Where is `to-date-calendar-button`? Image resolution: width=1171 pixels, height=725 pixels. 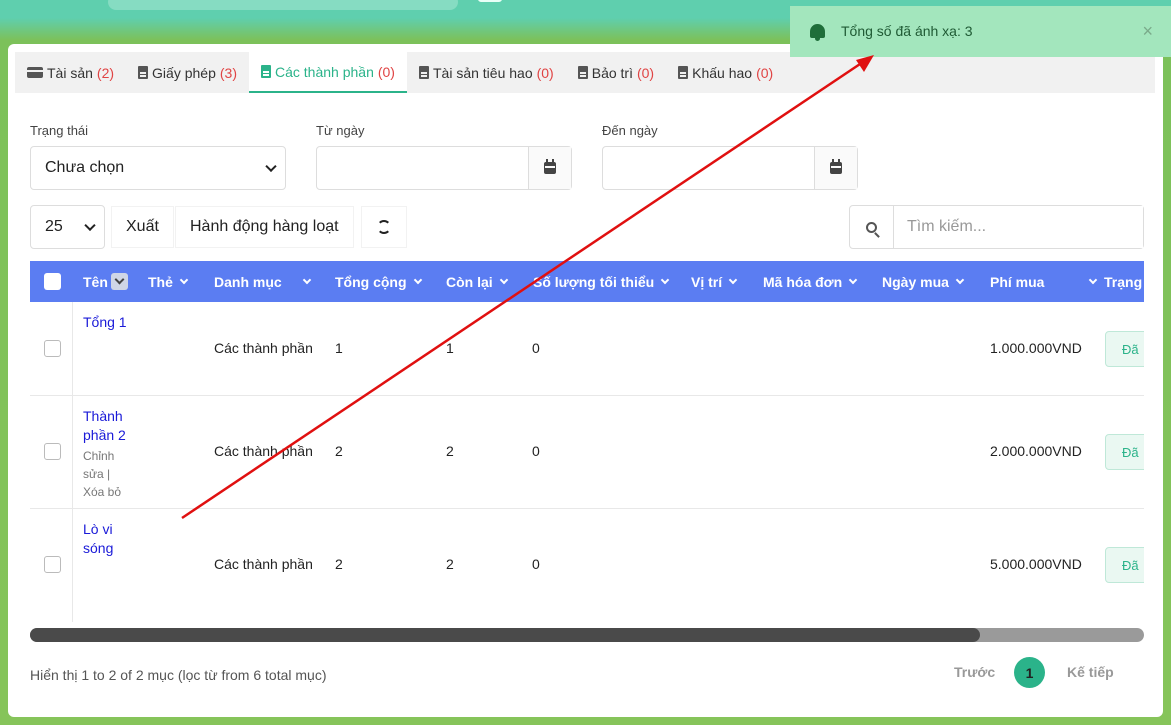 to-date-calendar-button is located at coordinates (835, 168).